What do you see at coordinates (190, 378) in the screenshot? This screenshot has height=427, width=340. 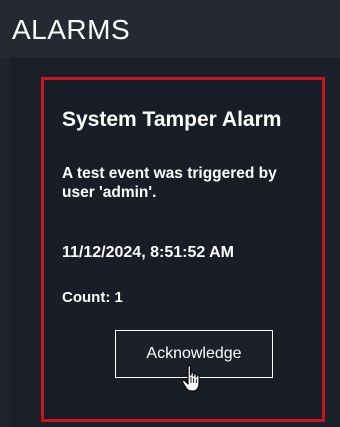 I see `hand-pointer-icon` at bounding box center [190, 378].